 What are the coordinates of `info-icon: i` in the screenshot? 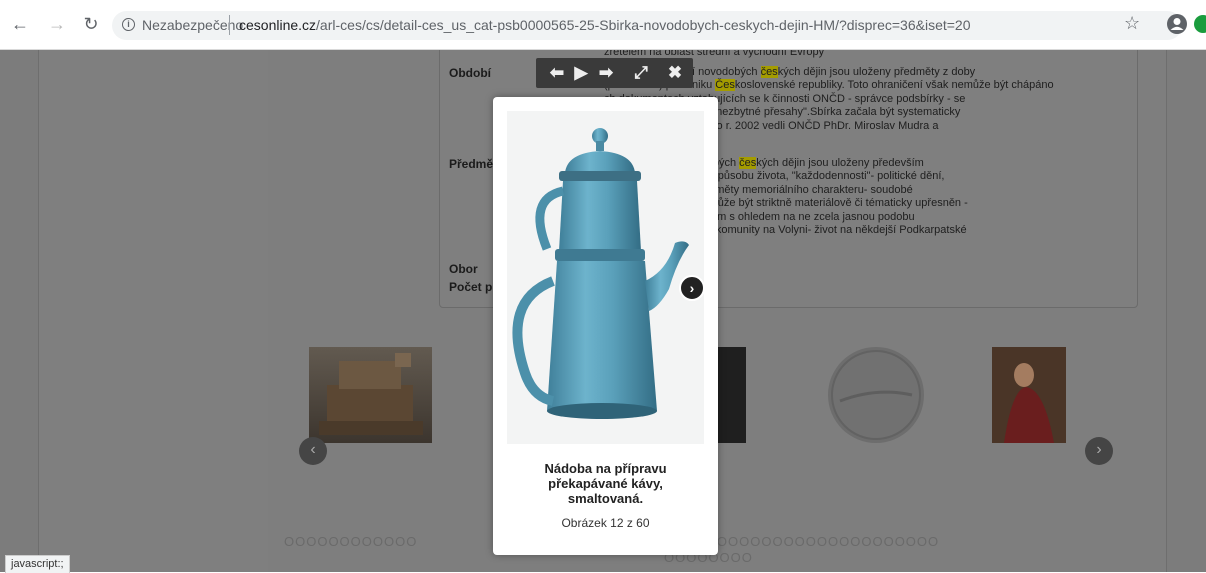 It's located at (128, 24).